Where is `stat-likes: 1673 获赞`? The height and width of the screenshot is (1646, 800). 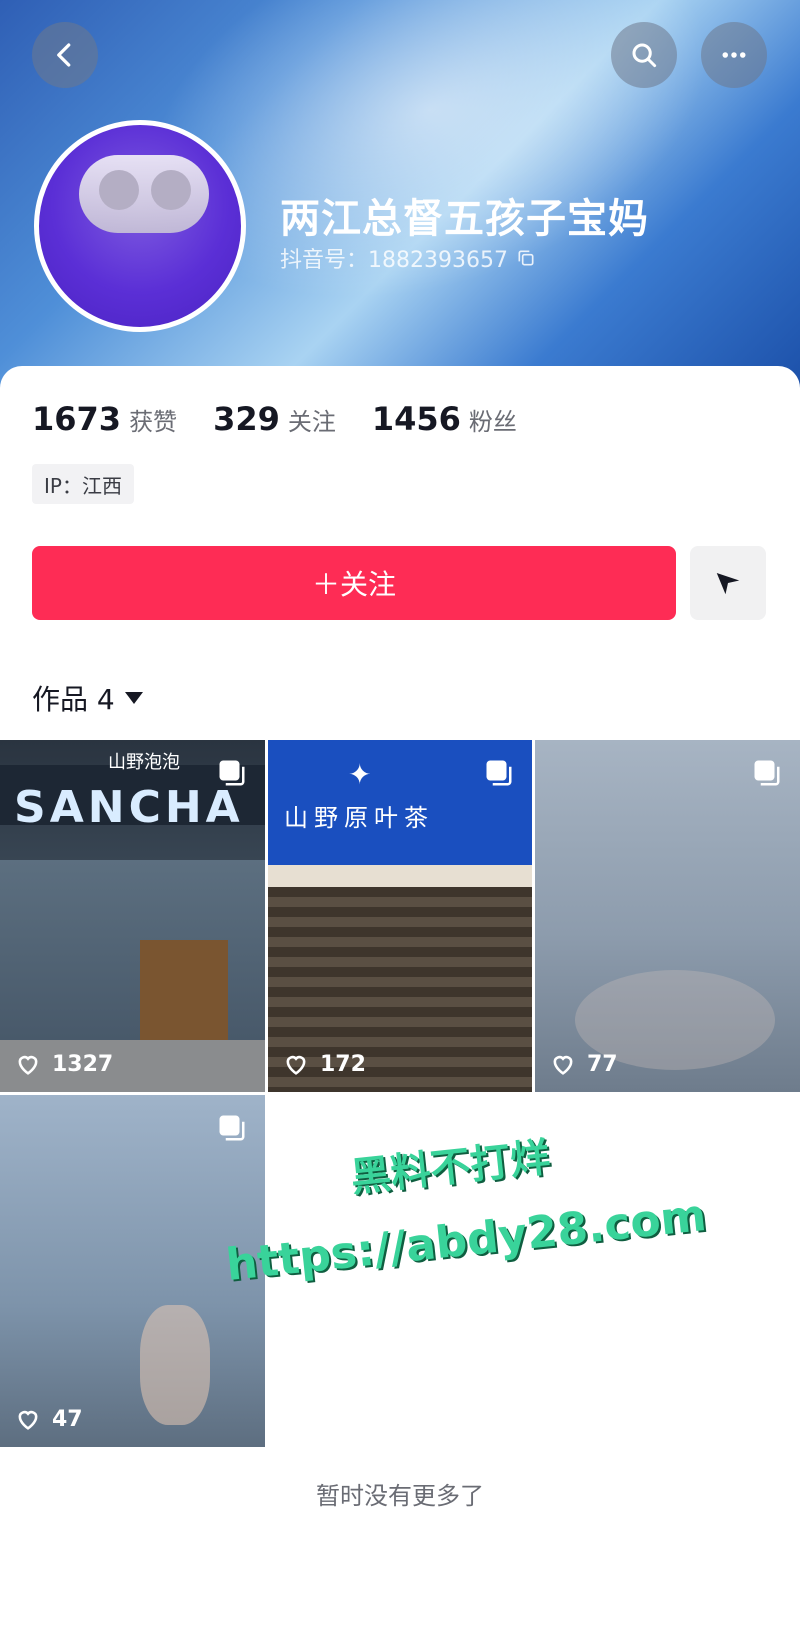 stat-likes: 1673 获赞 is located at coordinates (104, 419).